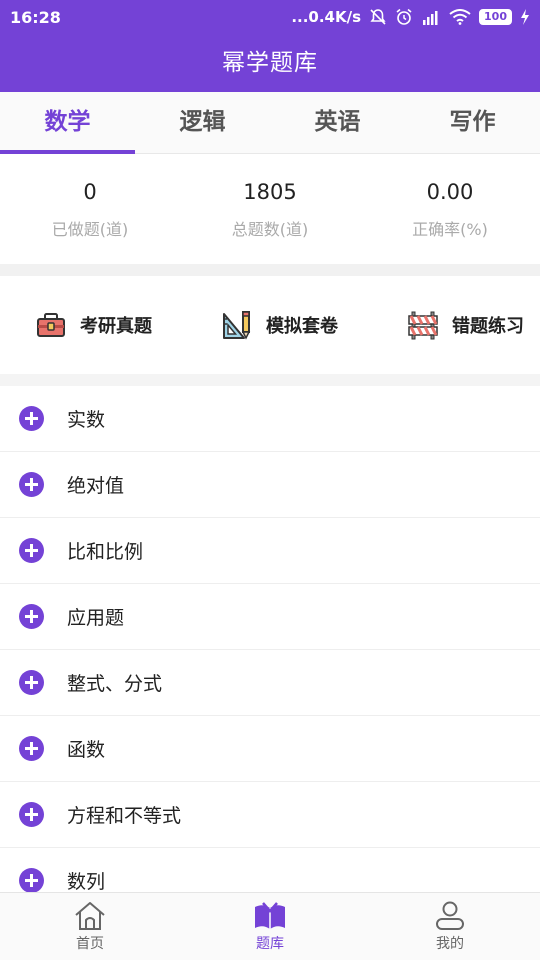 The width and height of the screenshot is (540, 960). Describe the element at coordinates (270, 943) in the screenshot. I see `nav-label: 题库` at that location.